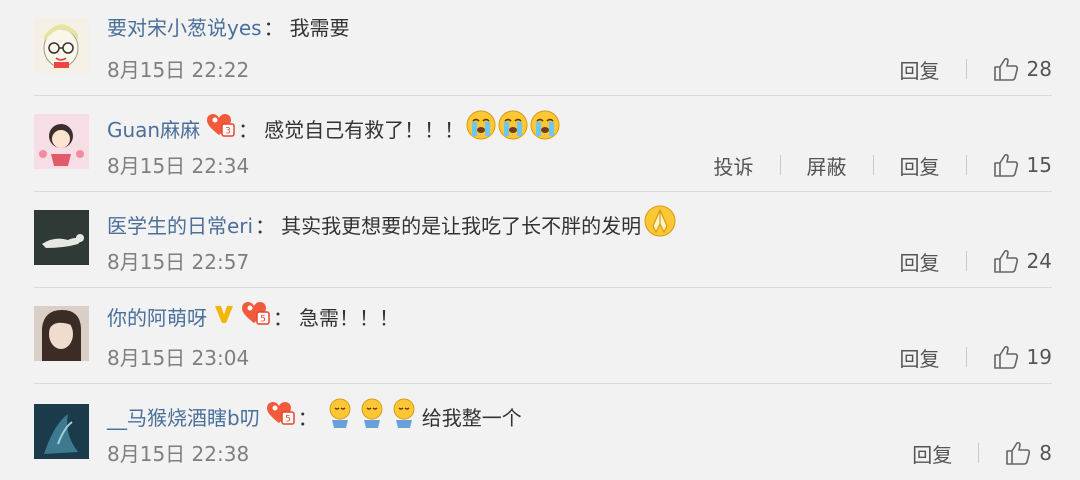 Image resolution: width=1080 pixels, height=480 pixels. Describe the element at coordinates (178, 454) in the screenshot. I see `comment-time: 8月15日 22:38` at that location.